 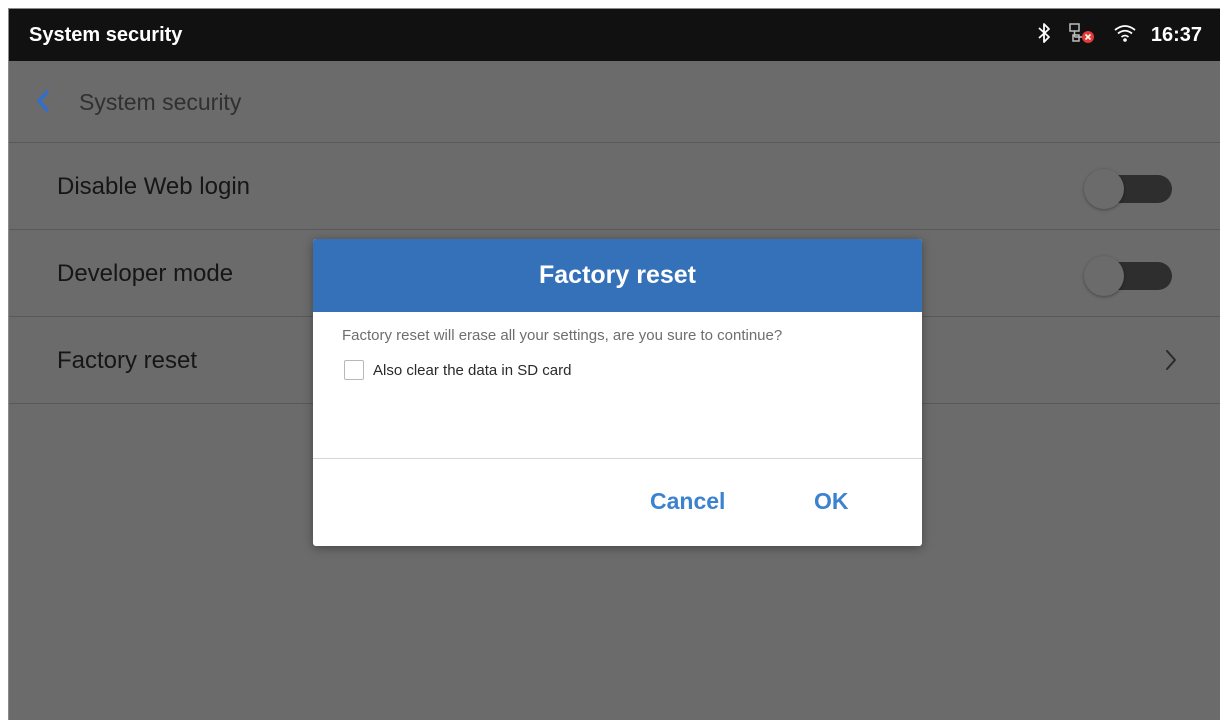 I want to click on status-bar-title: System security, so click(x=106, y=35).